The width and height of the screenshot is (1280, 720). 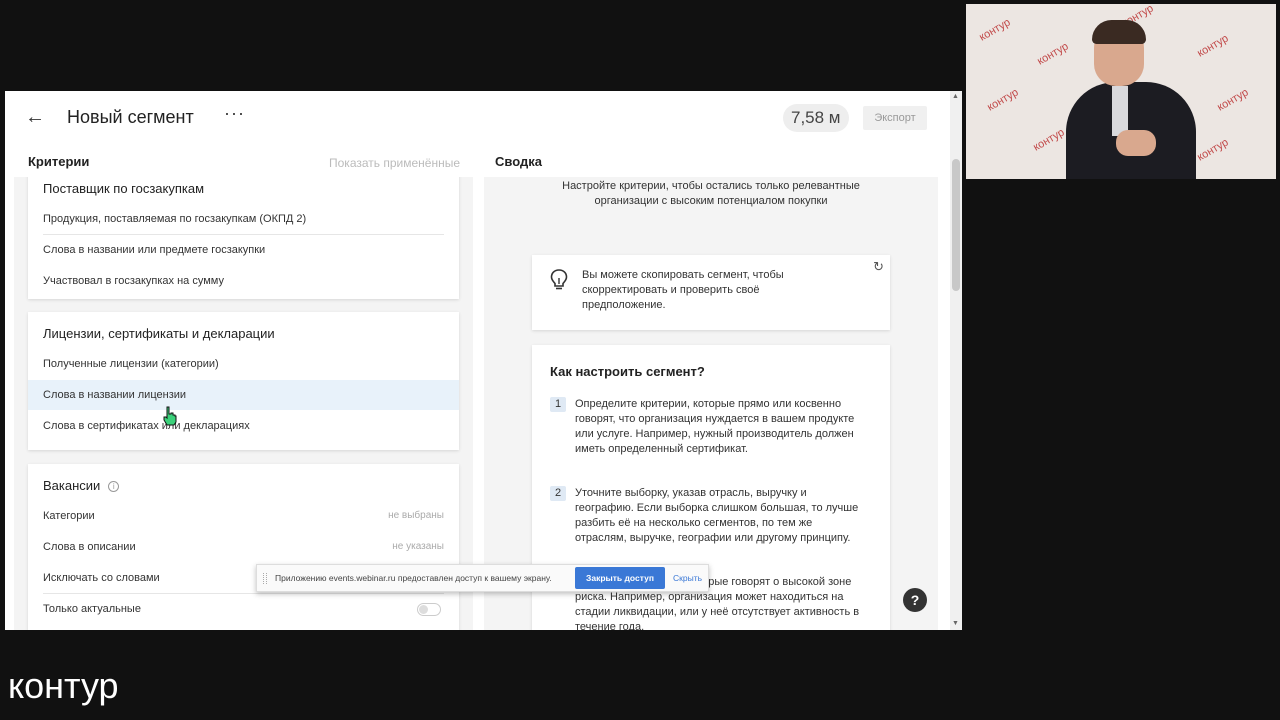 I want to click on criteria-heading: Критерии, so click(x=59, y=161).